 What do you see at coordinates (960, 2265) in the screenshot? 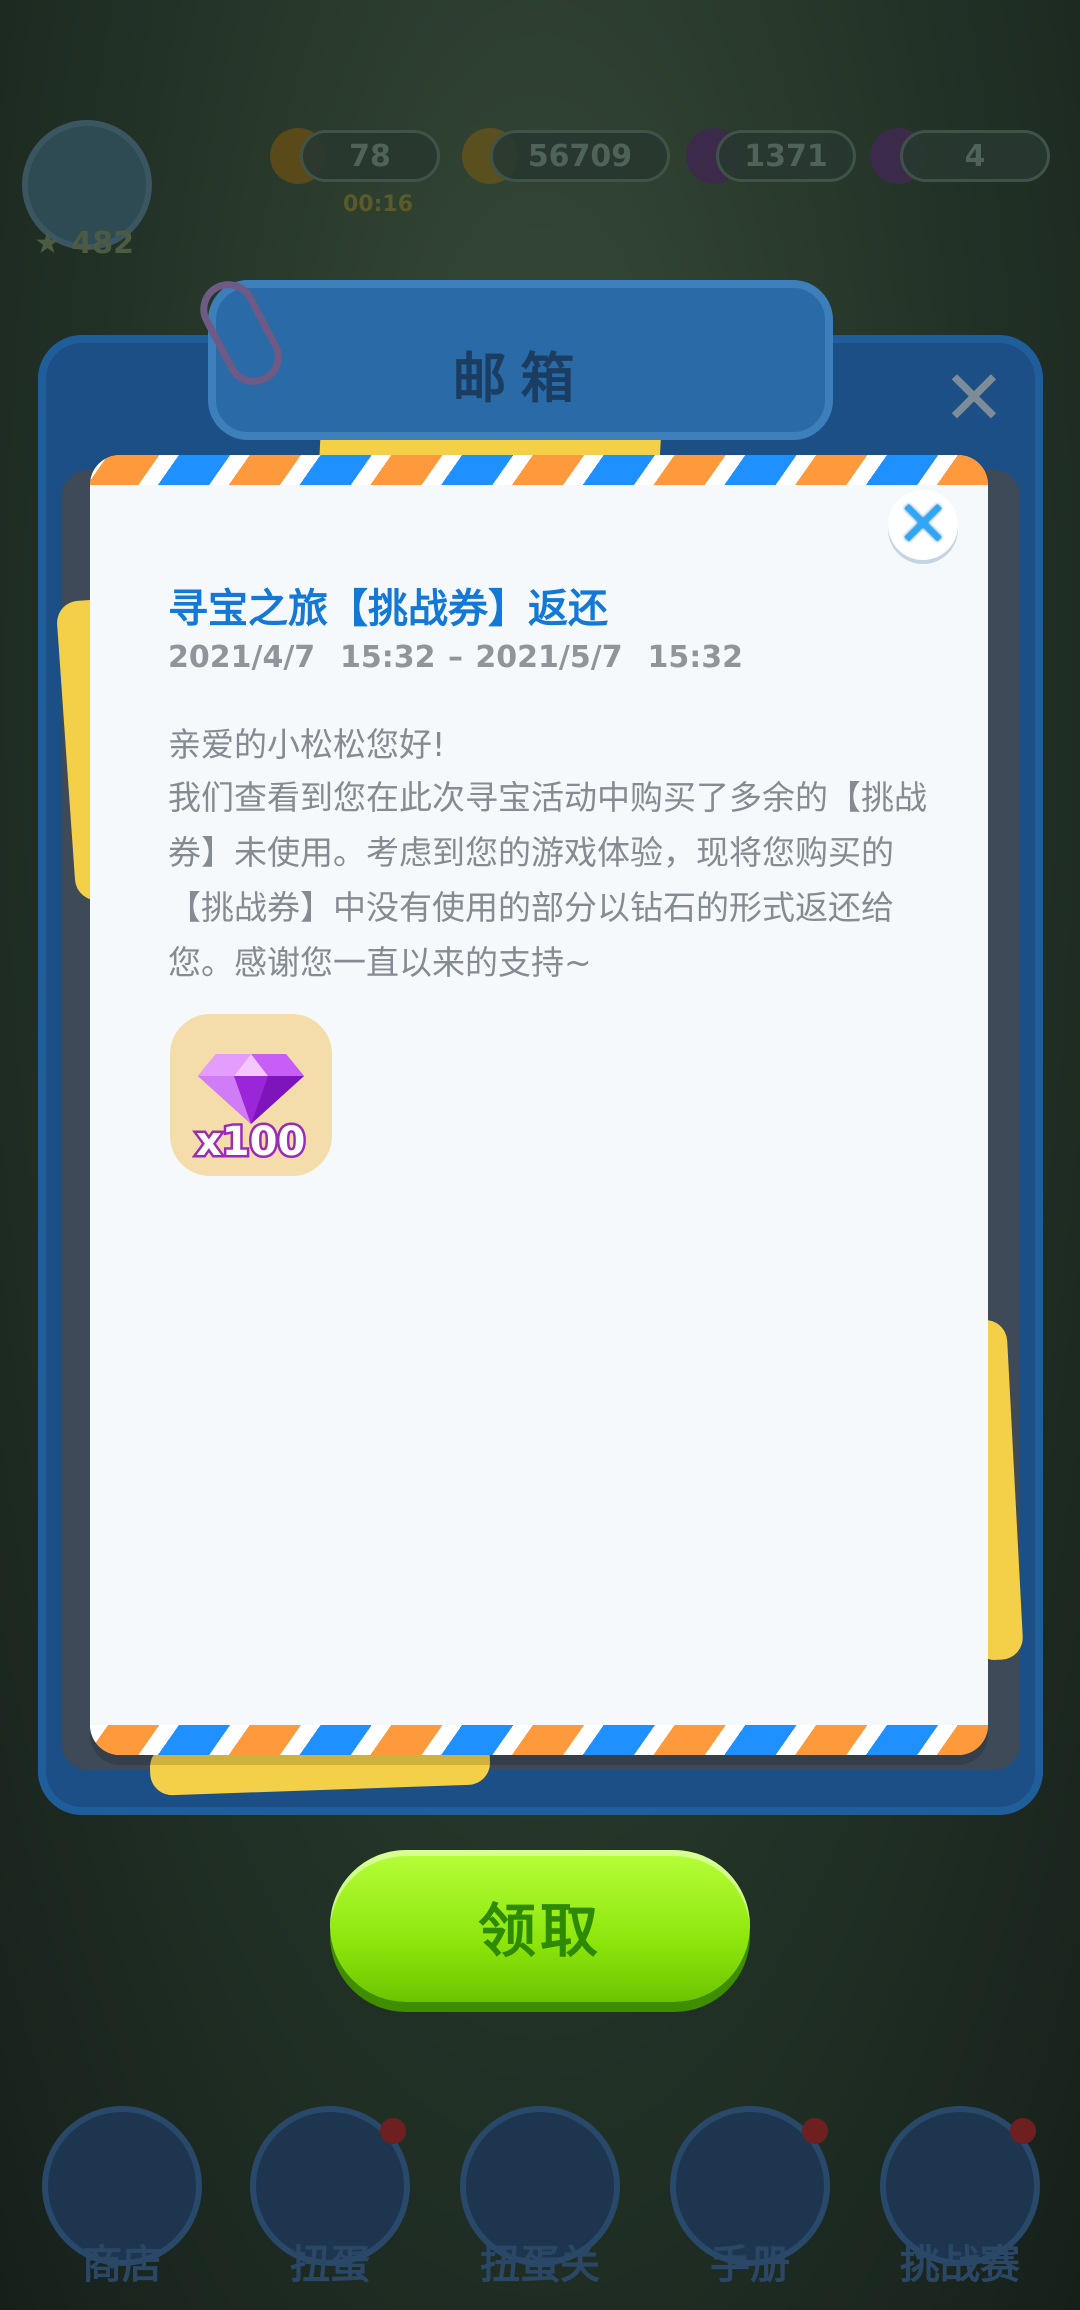
I see `bottom-tab-challenge-label: 挑战赛` at bounding box center [960, 2265].